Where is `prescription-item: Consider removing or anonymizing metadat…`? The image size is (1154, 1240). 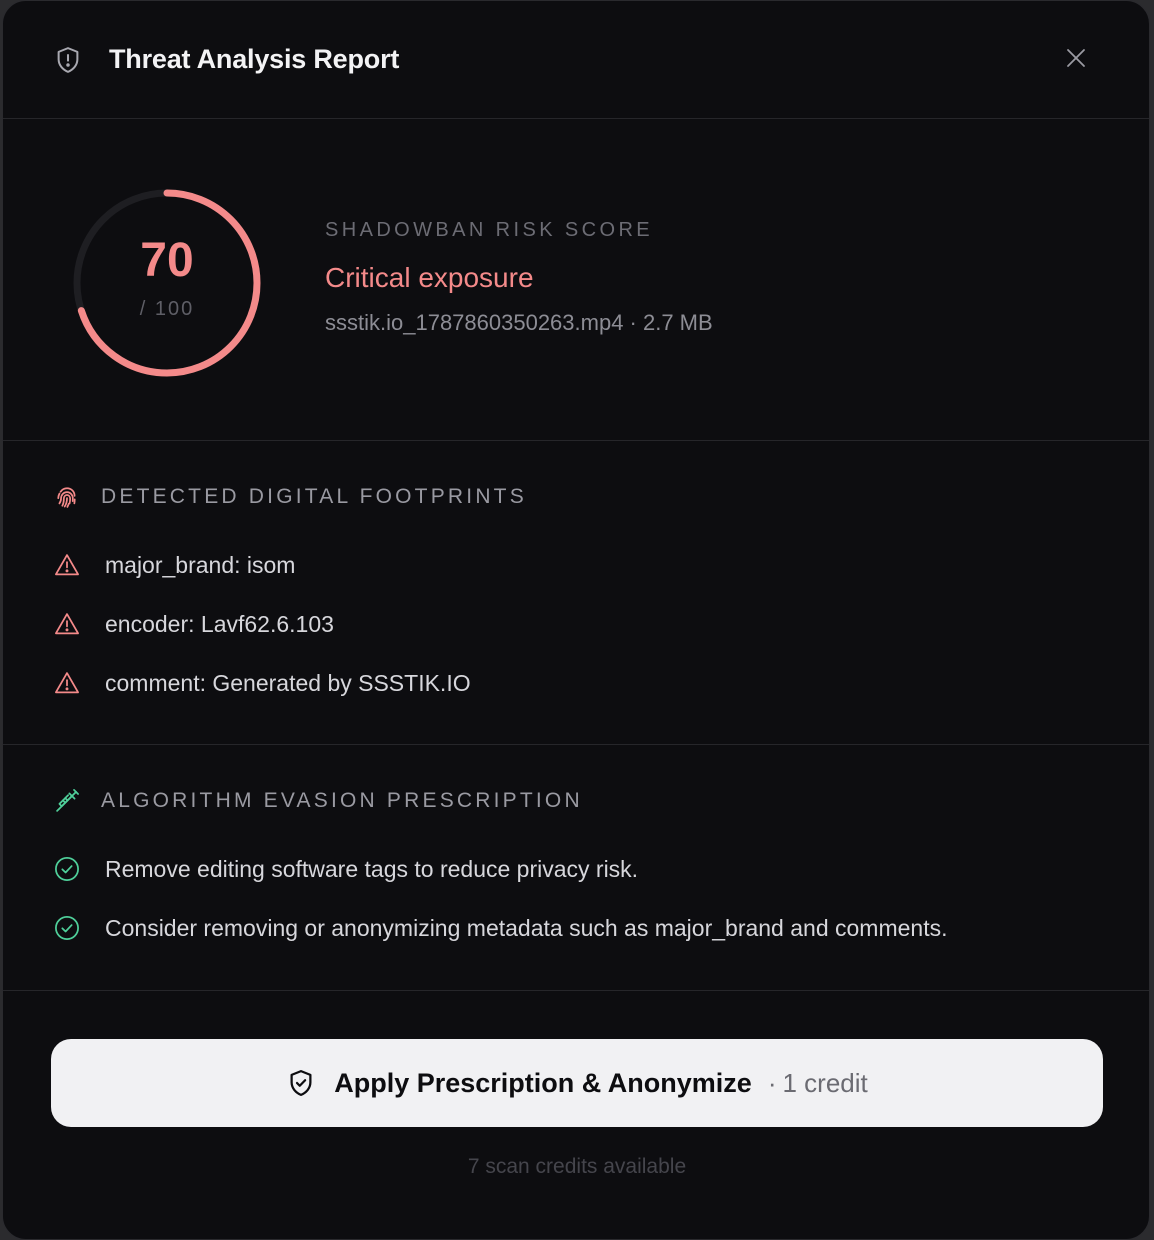
prescription-item: Consider removing or anonymizing metadat… is located at coordinates (500, 928).